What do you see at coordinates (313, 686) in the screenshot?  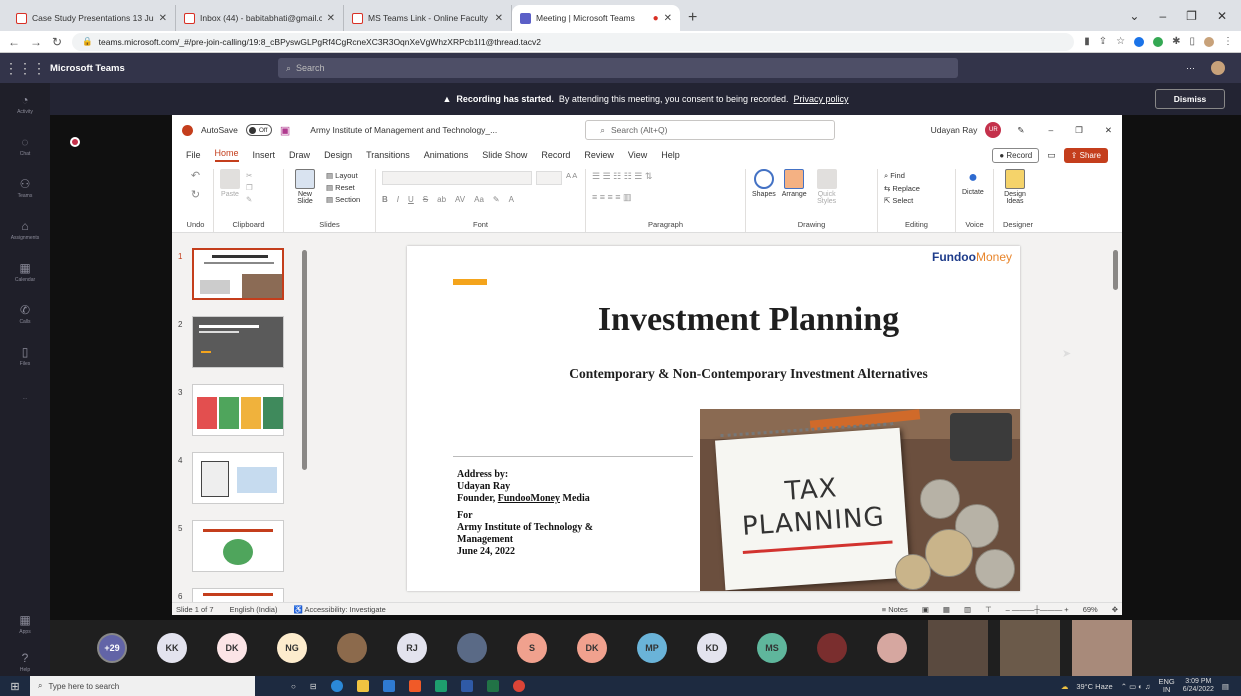 I see `widgets-icon: ⊟` at bounding box center [313, 686].